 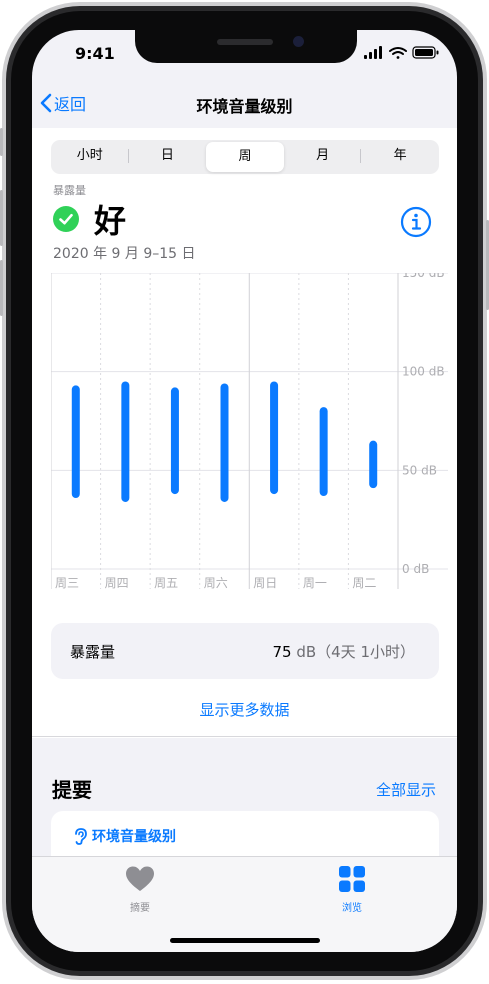 I want to click on highlight-card-title: 环境音量级别, so click(x=124, y=836).